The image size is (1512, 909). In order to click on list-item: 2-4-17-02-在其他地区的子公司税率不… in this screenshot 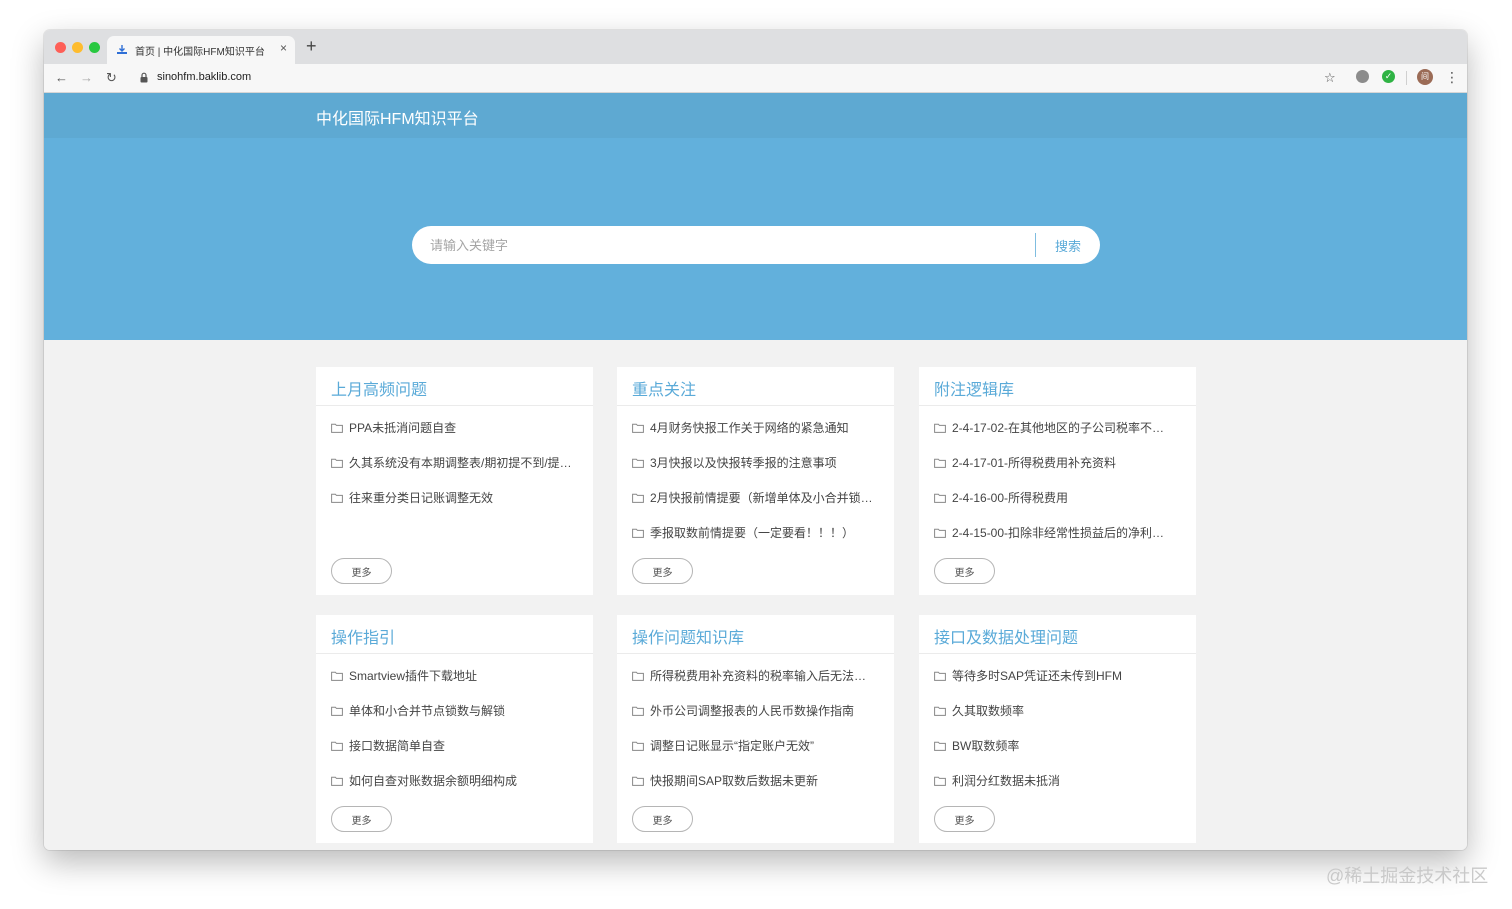, I will do `click(1059, 437)`.